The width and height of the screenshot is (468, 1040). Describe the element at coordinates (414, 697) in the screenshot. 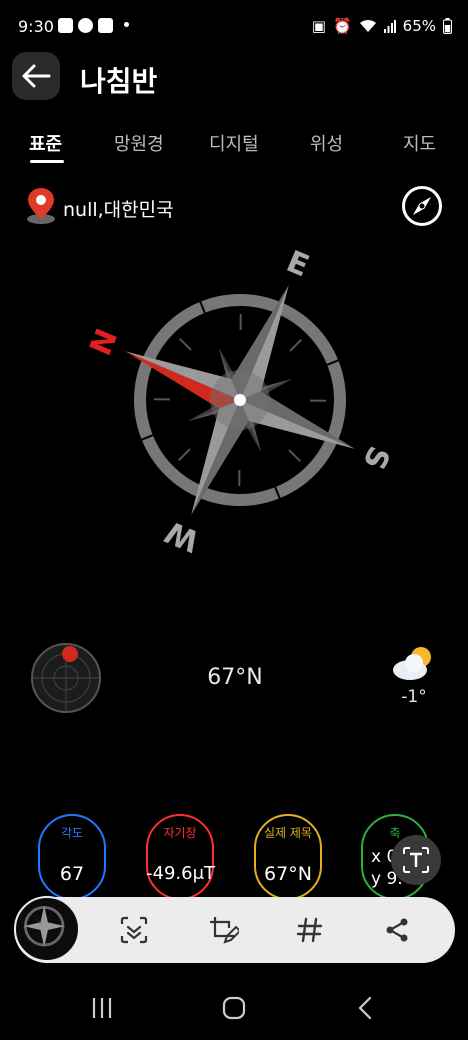

I see `temperature: -1°` at that location.